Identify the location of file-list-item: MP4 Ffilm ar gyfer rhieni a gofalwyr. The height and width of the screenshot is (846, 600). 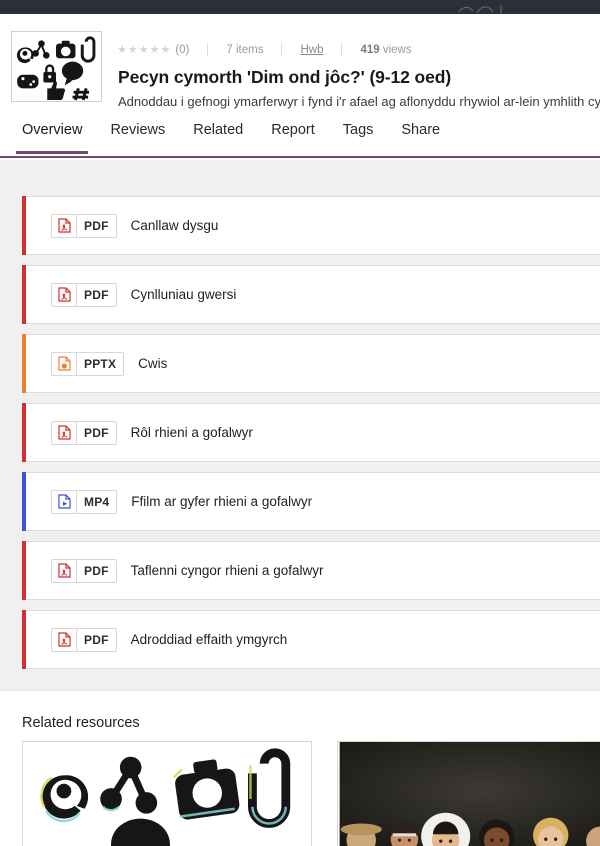
(311, 501).